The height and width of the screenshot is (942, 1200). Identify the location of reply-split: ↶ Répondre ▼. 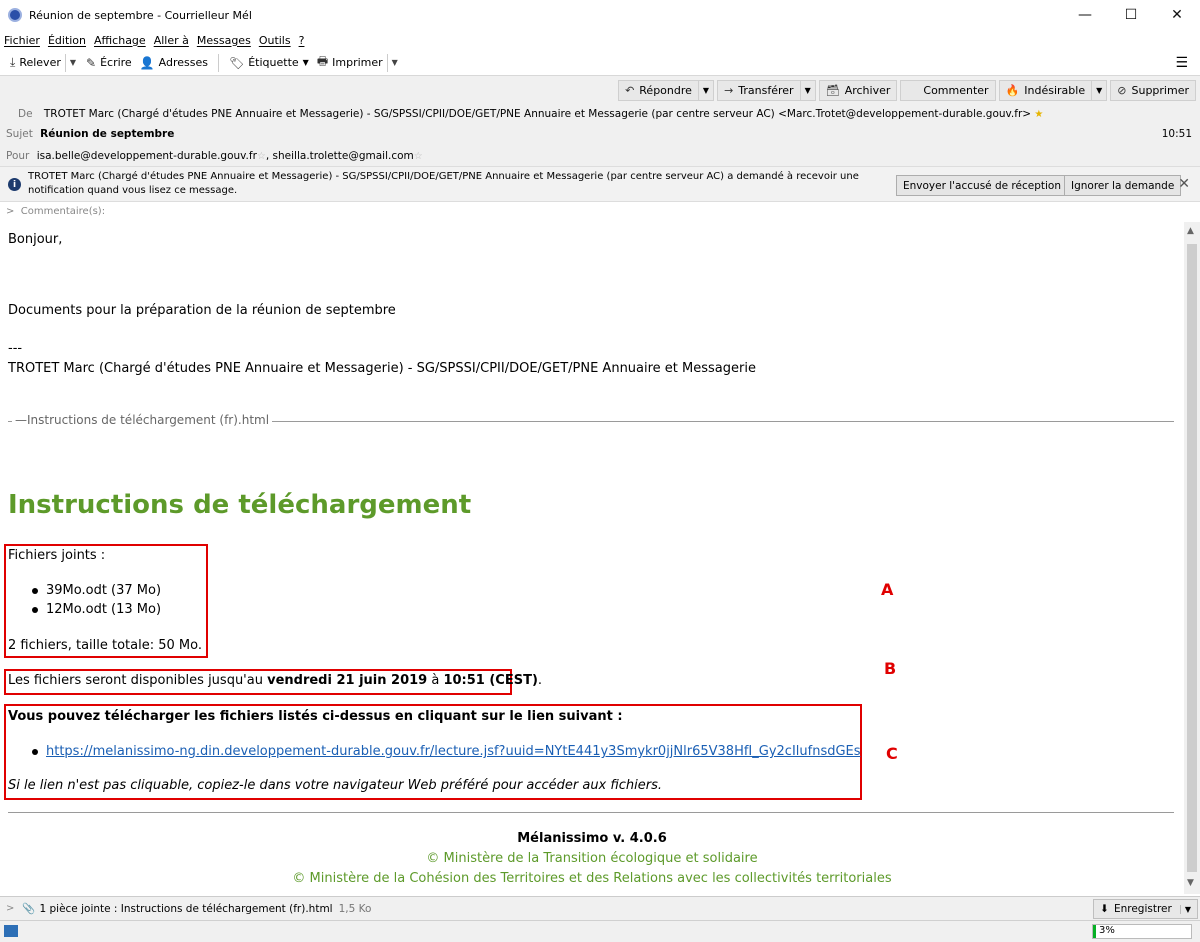
(666, 90).